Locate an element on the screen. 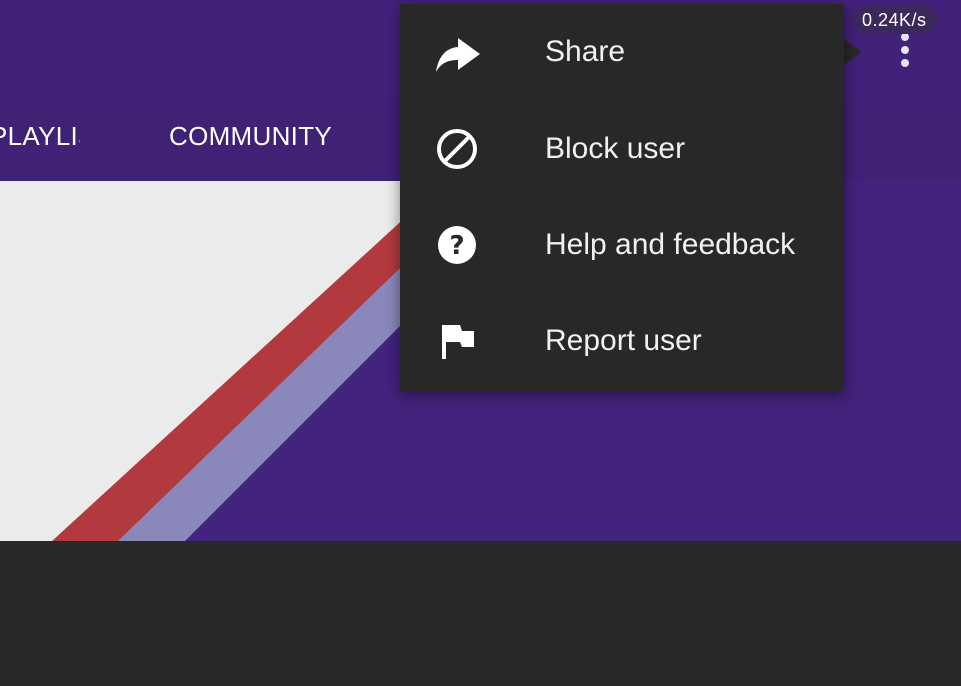 Image resolution: width=961 pixels, height=686 pixels. more-vert-icon is located at coordinates (905, 37).